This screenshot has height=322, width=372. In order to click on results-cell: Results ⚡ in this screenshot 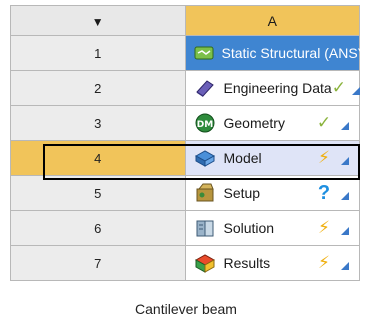, I will do `click(272, 263)`.